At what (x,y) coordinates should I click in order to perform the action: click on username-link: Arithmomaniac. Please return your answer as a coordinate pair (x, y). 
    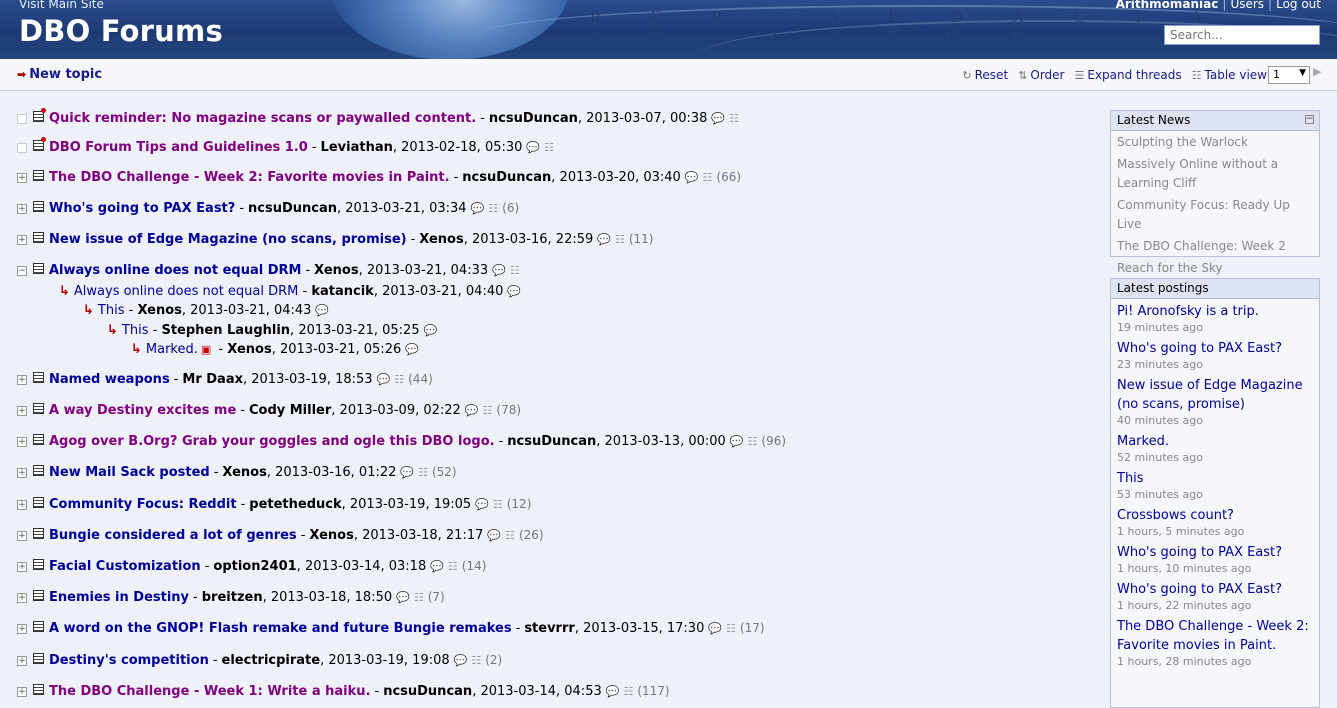
    Looking at the image, I should click on (1167, 5).